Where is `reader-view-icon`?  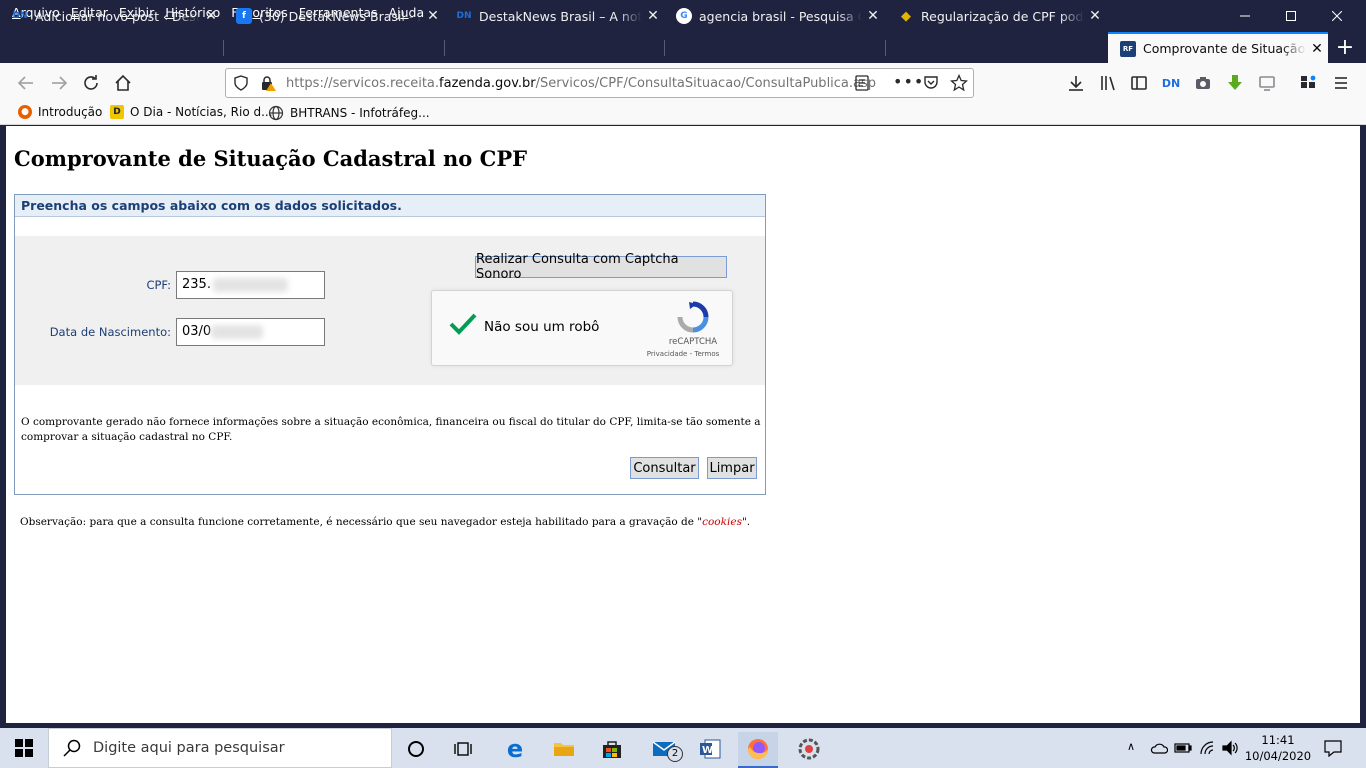
reader-view-icon is located at coordinates (862, 83).